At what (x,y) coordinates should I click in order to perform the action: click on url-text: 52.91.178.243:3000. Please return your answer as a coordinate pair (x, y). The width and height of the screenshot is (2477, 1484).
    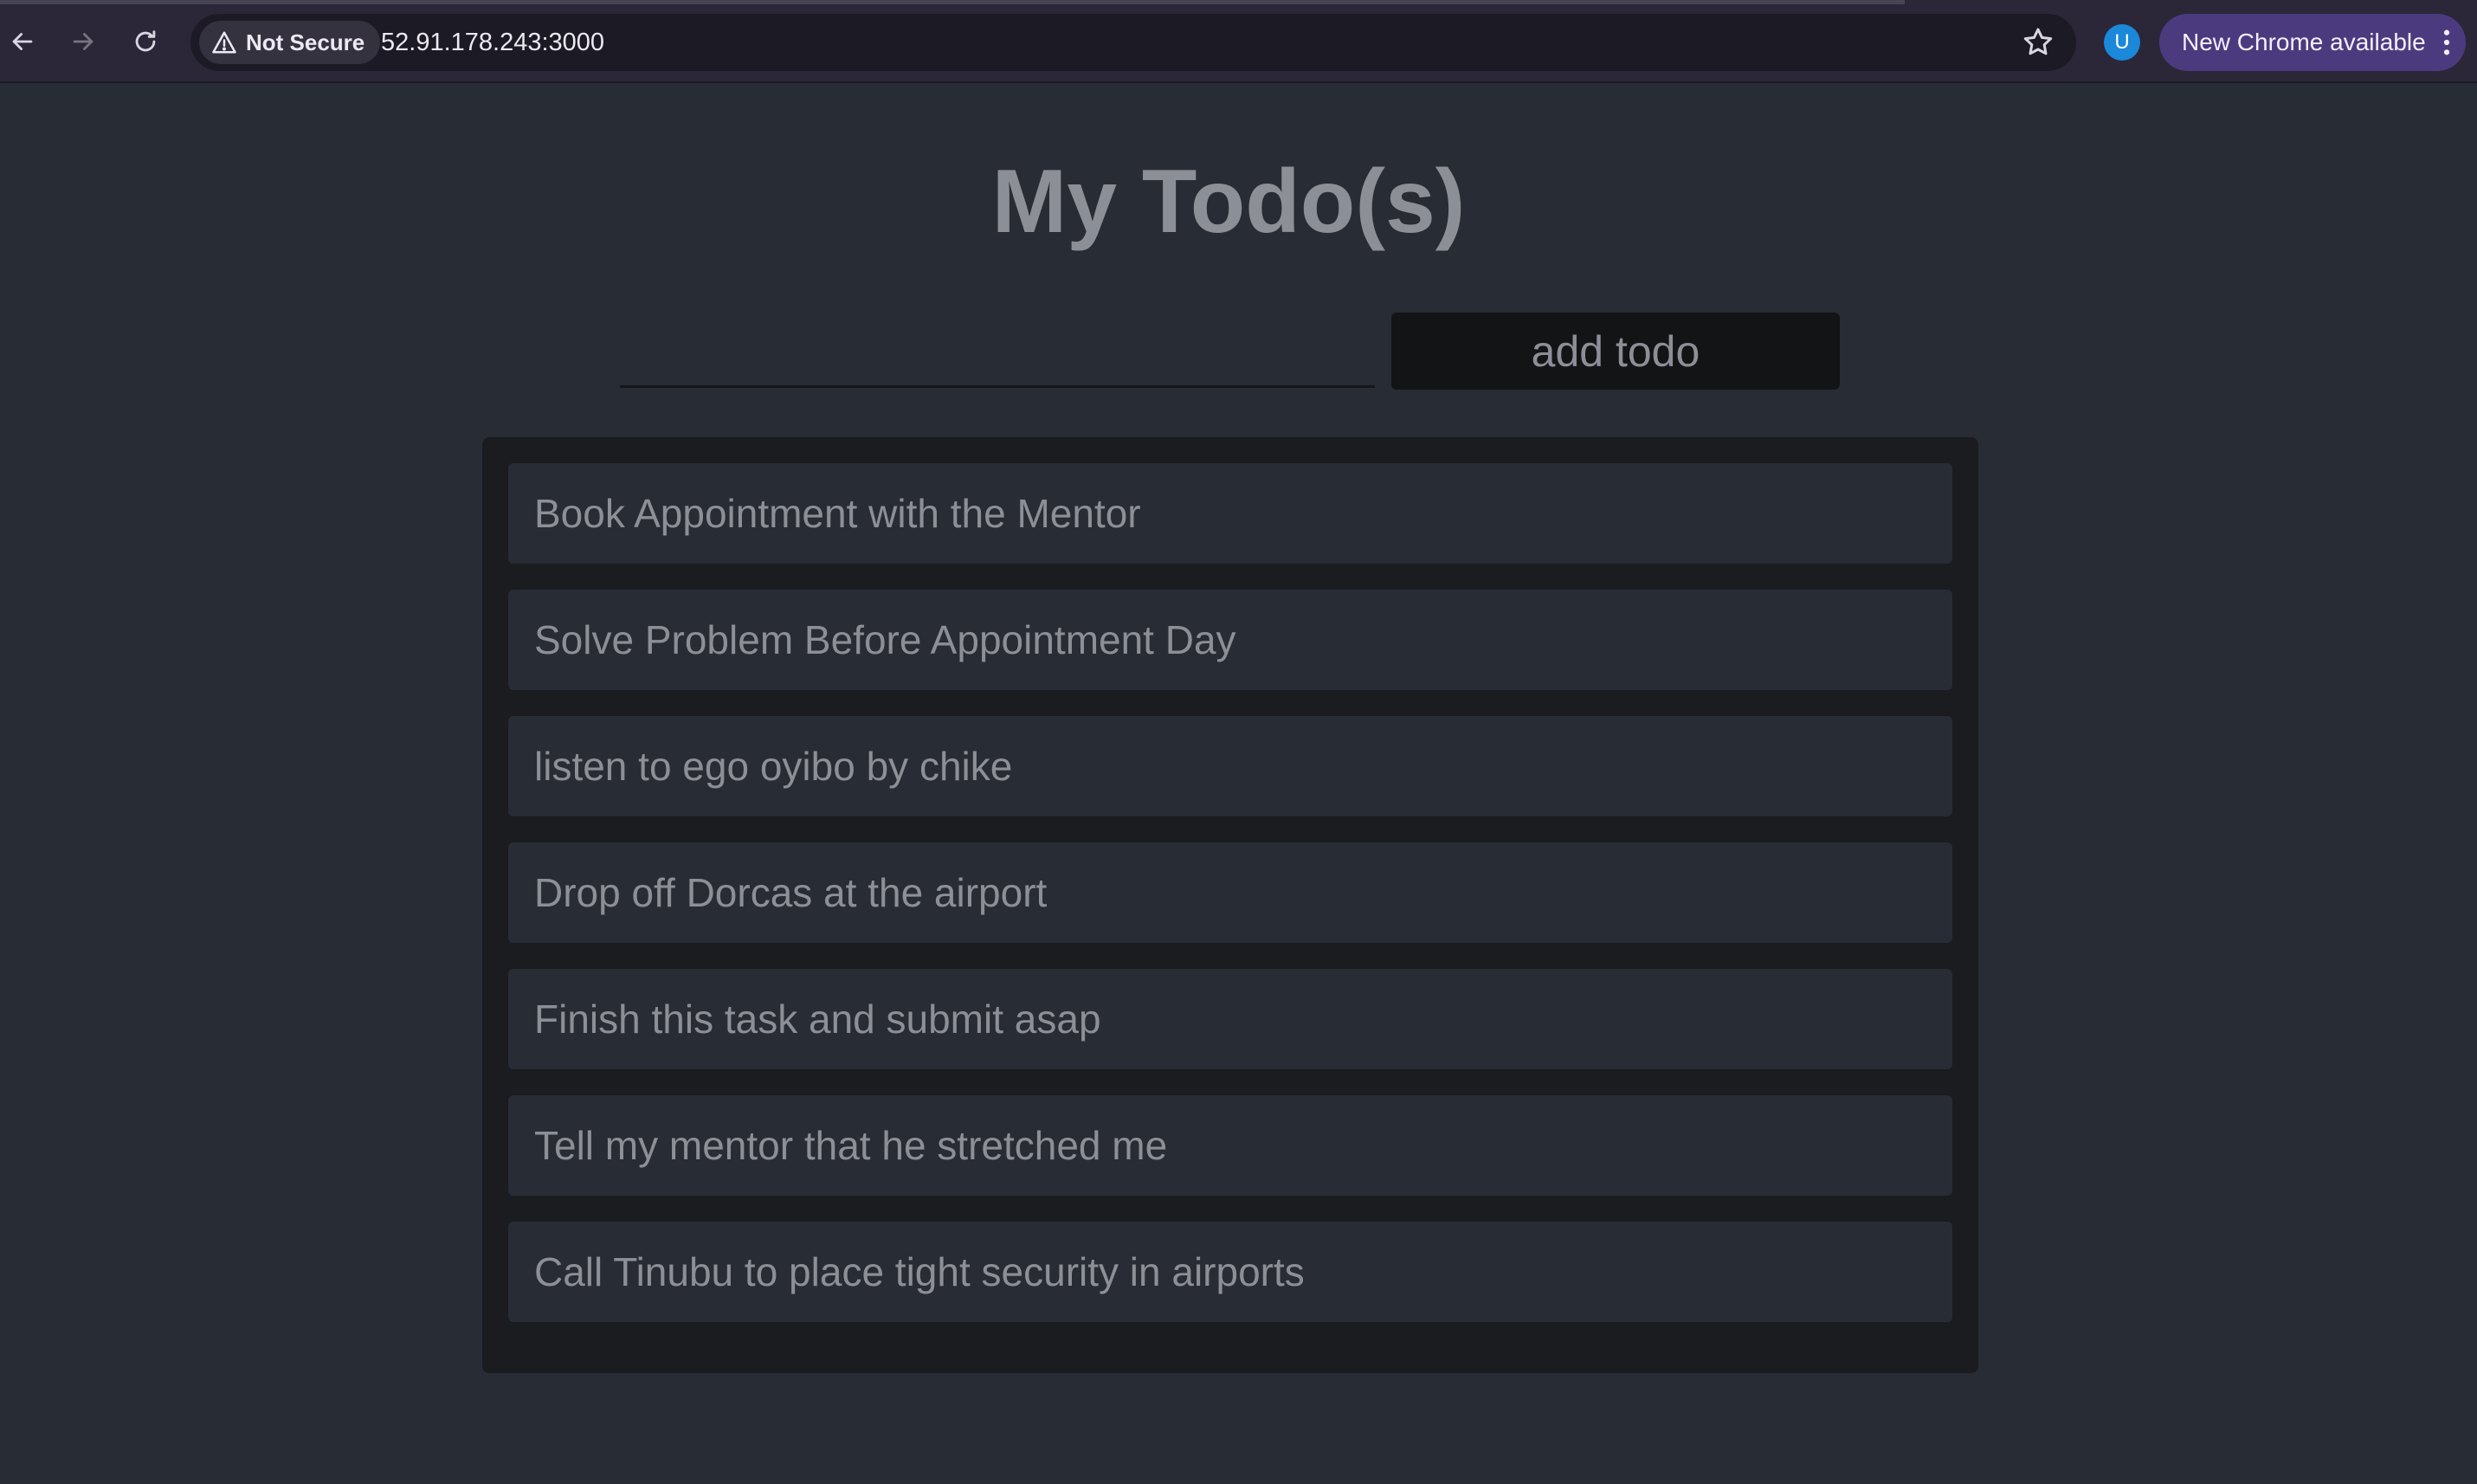
    Looking at the image, I should click on (492, 42).